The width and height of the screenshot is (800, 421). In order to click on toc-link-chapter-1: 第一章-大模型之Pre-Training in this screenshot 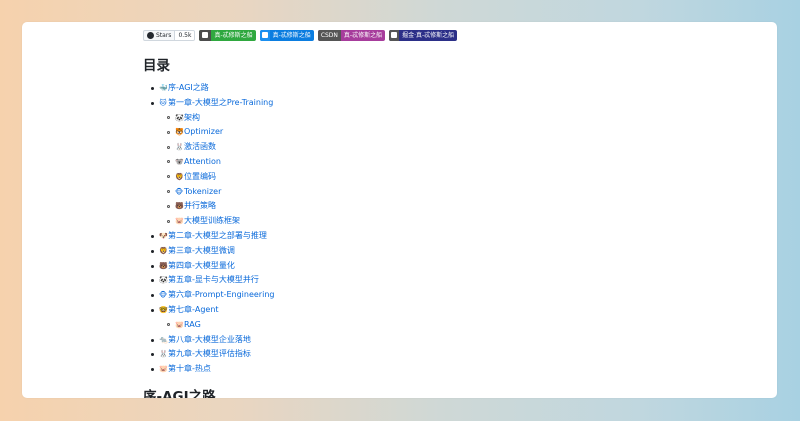, I will do `click(220, 102)`.